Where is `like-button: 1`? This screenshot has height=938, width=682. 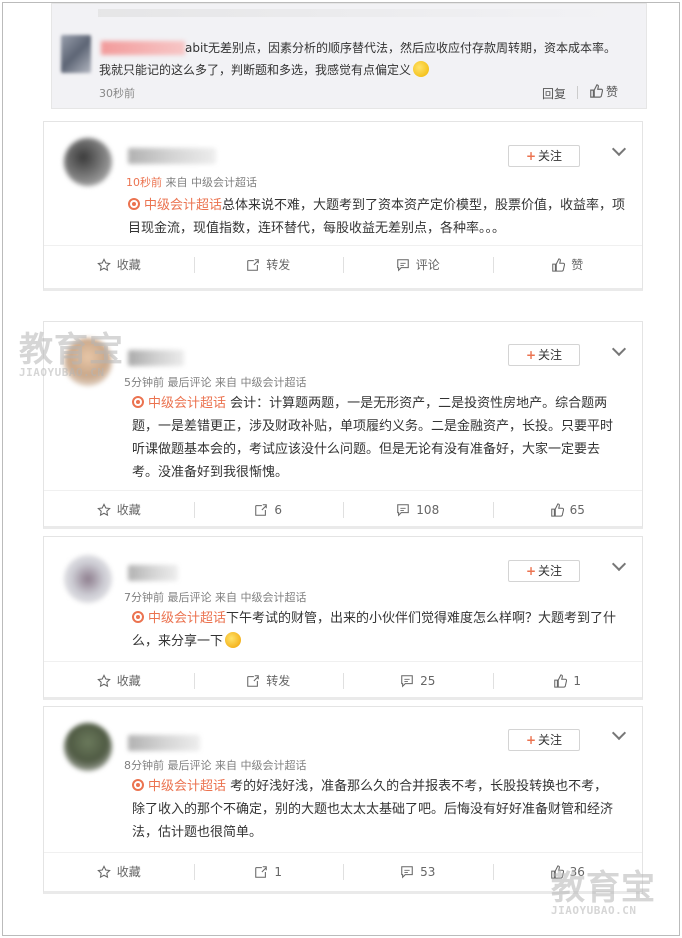
like-button: 1 is located at coordinates (567, 680).